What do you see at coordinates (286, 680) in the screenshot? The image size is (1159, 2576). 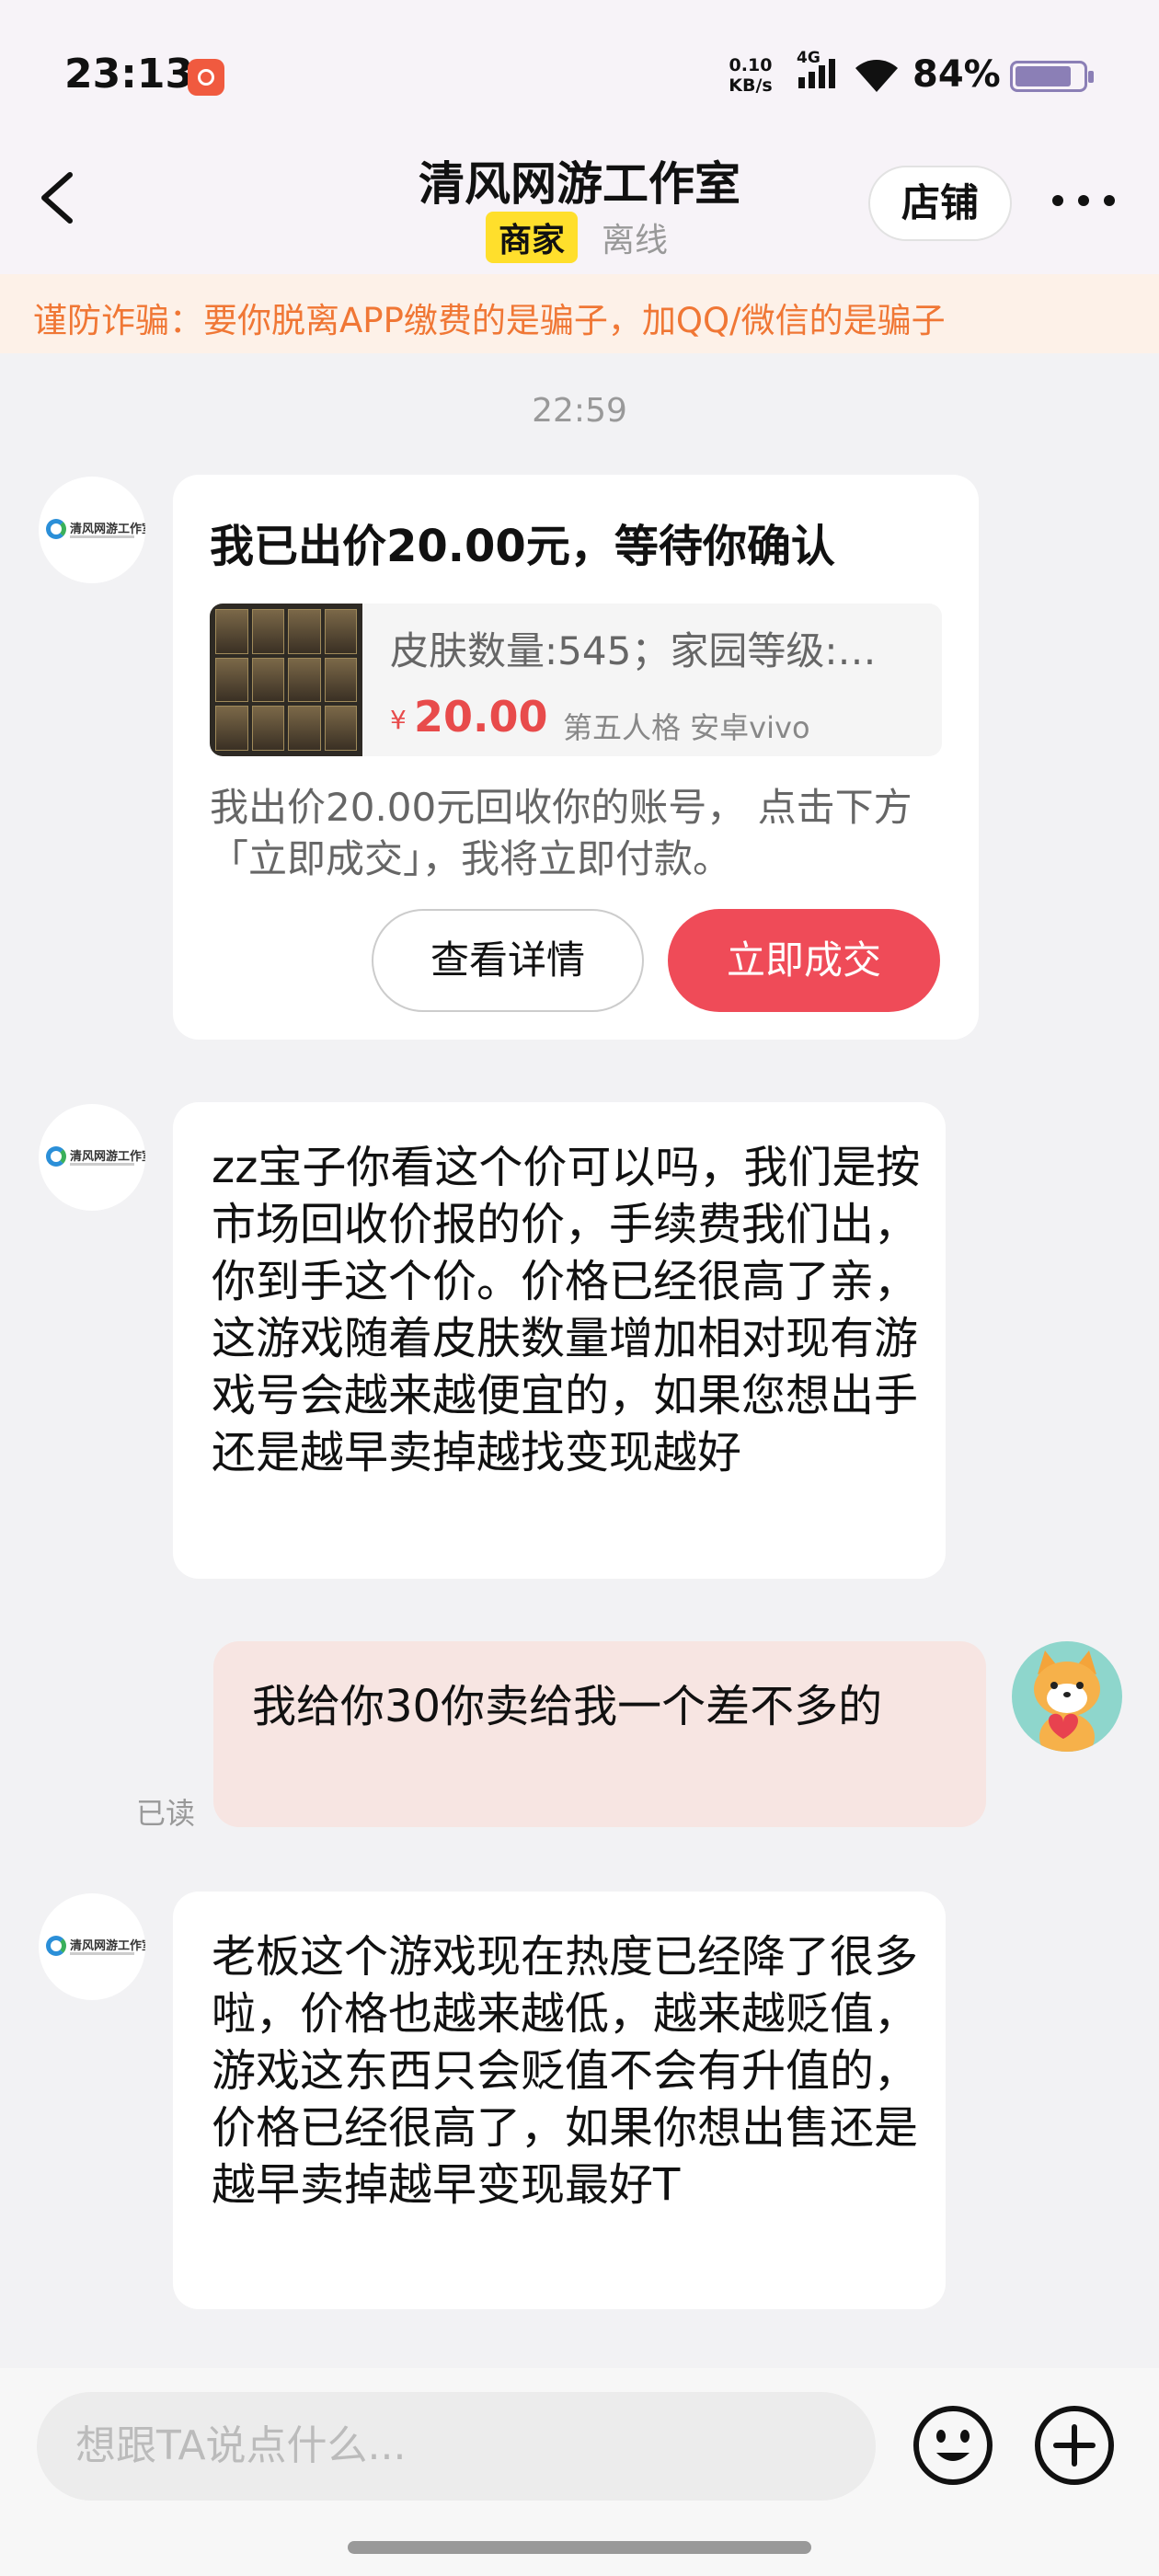 I see `product-thumbnail` at bounding box center [286, 680].